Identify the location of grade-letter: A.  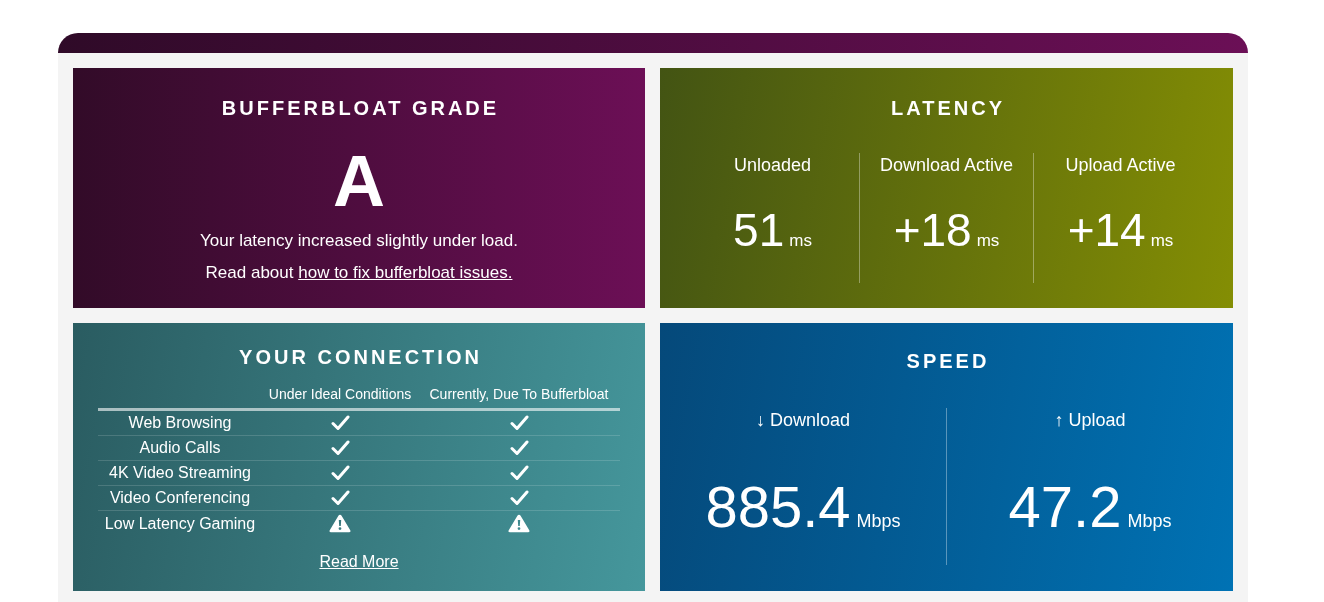
(359, 181).